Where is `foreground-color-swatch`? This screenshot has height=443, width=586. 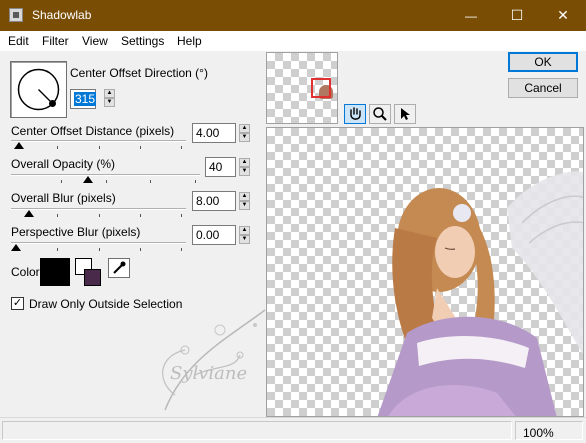 foreground-color-swatch is located at coordinates (92, 277).